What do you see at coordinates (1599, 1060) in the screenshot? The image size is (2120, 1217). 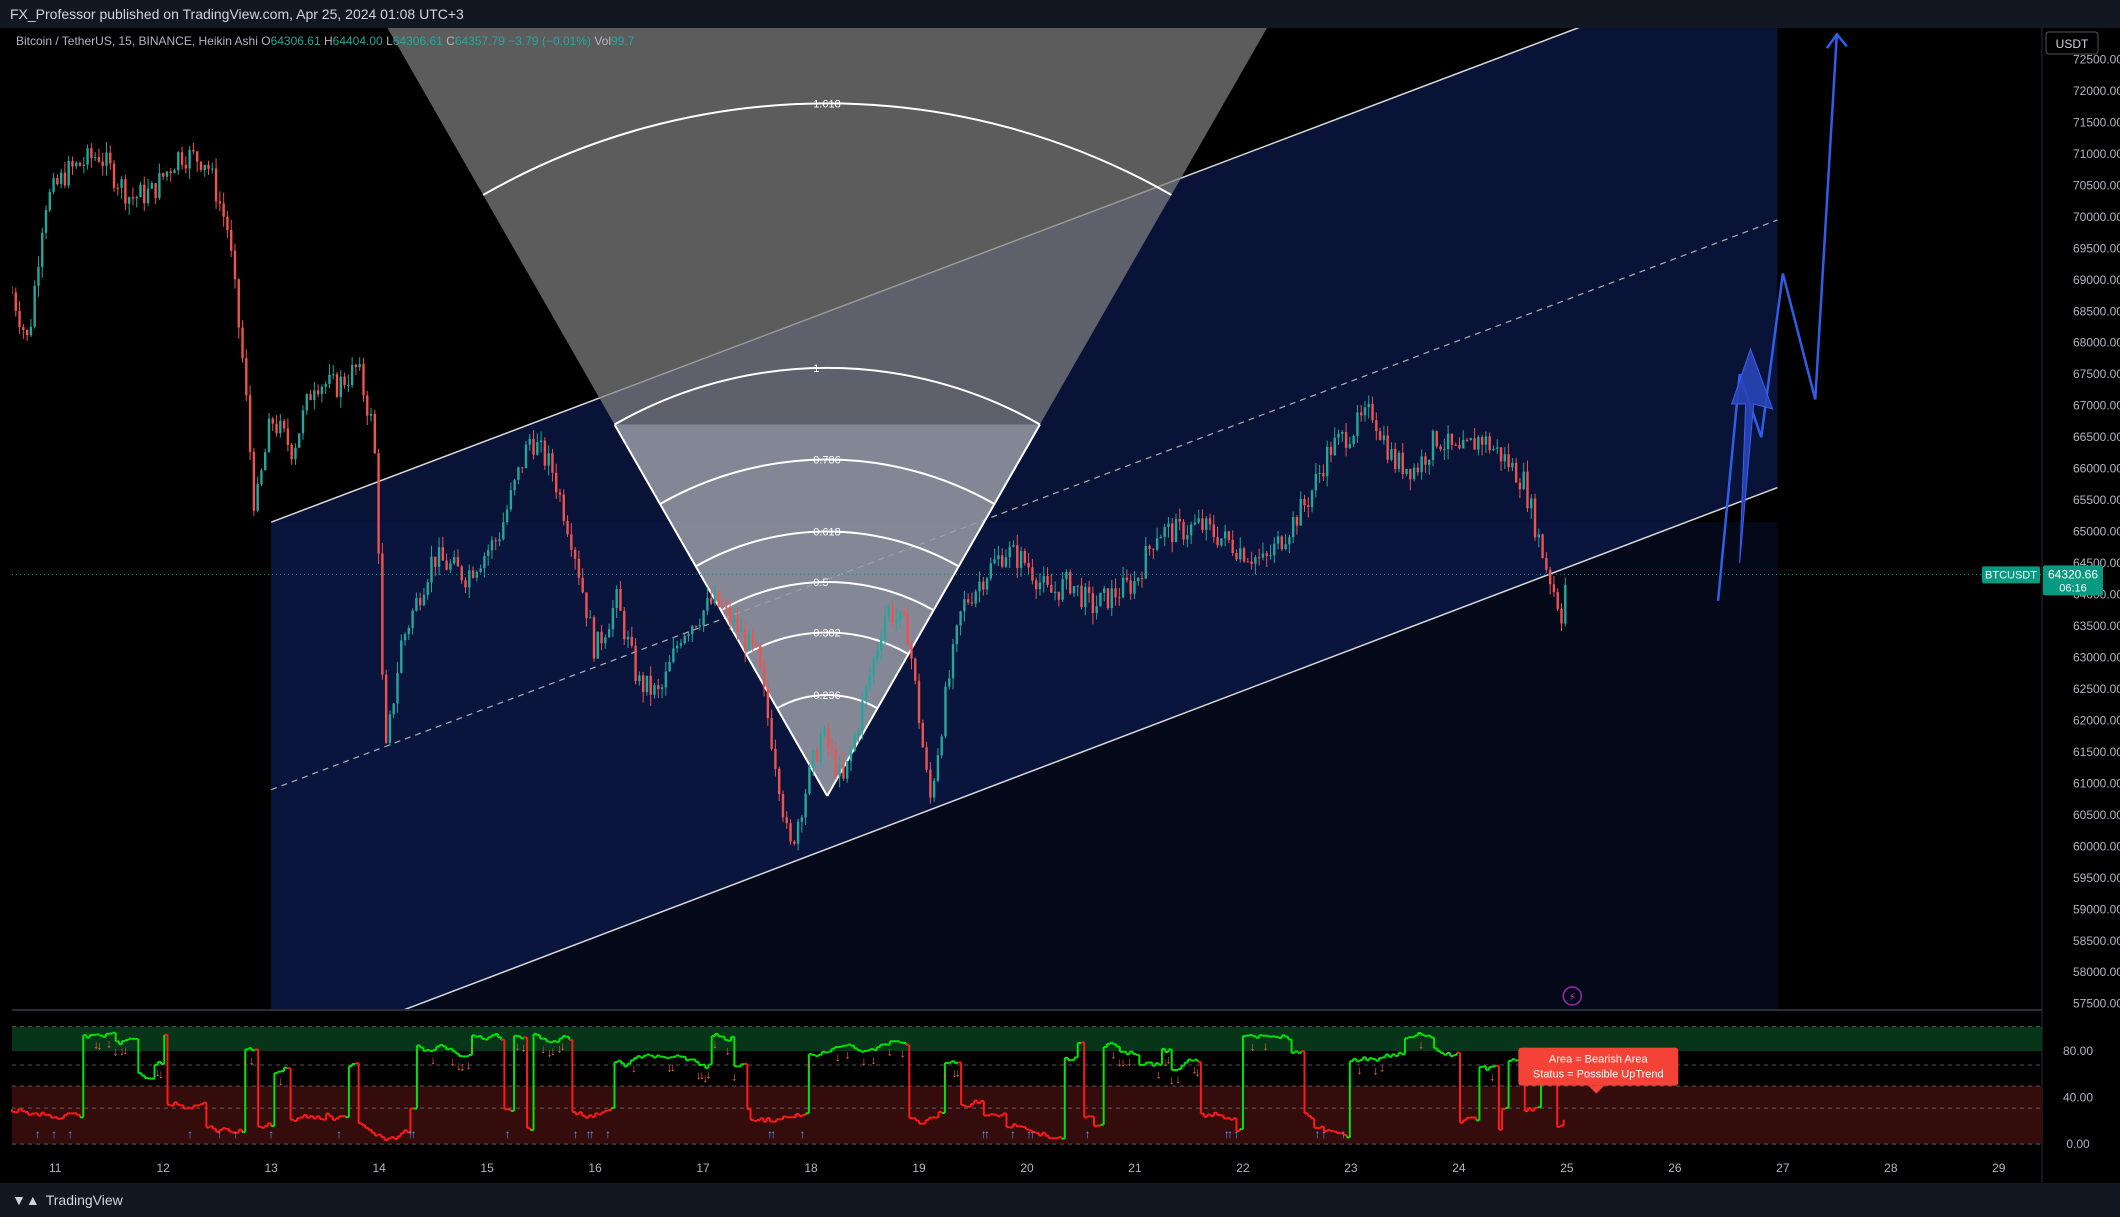 I see `rsi-annotation-line1: Area = Bearish Area` at bounding box center [1599, 1060].